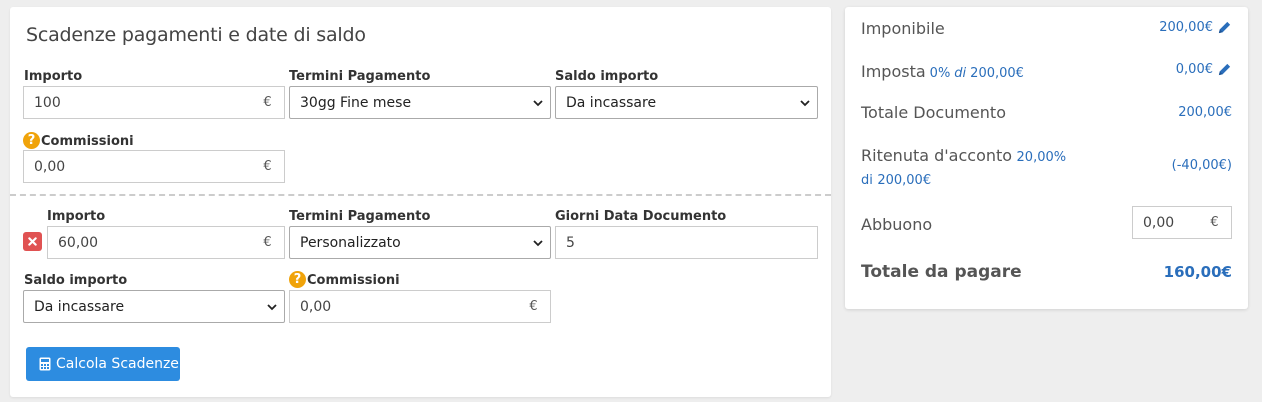 This screenshot has width=1262, height=402. I want to click on panel-title: Scadenze pagamenti e date di saldo, so click(196, 35).